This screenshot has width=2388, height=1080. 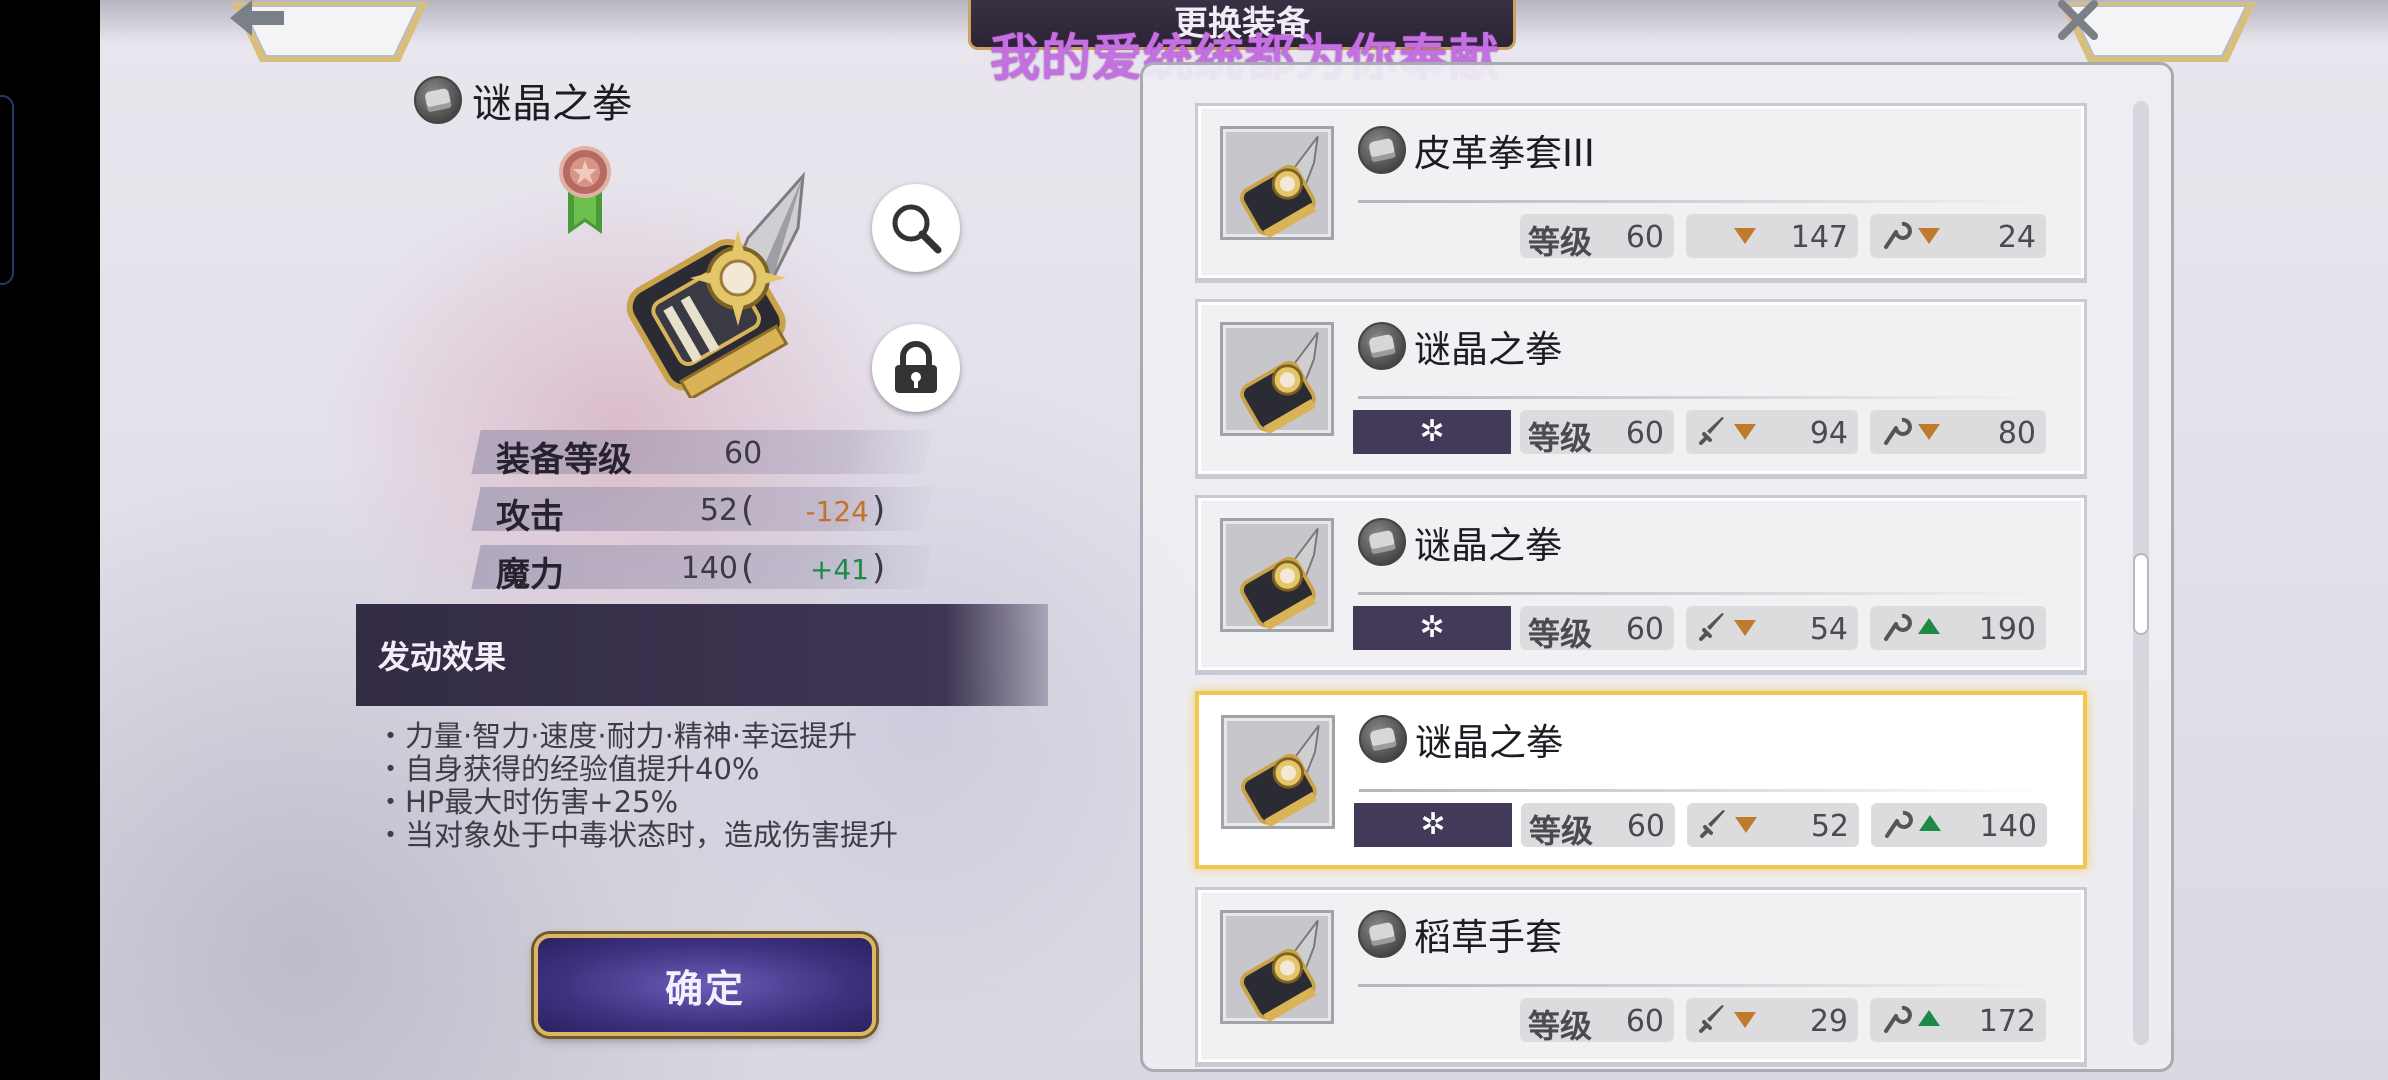 What do you see at coordinates (743, 453) in the screenshot?
I see `stat-value: 60` at bounding box center [743, 453].